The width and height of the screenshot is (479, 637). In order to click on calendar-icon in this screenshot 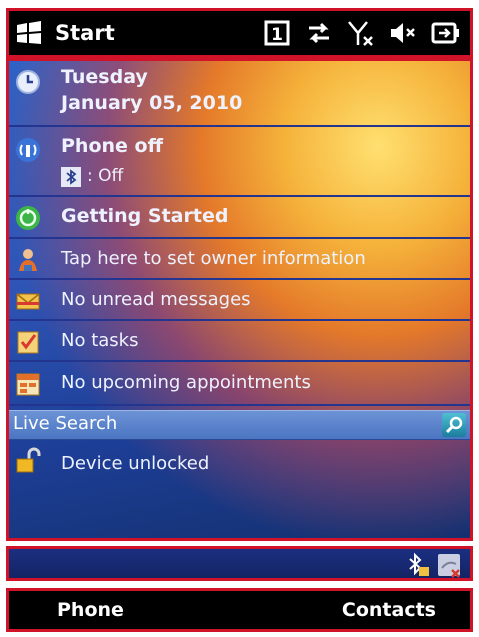, I will do `click(28, 384)`.